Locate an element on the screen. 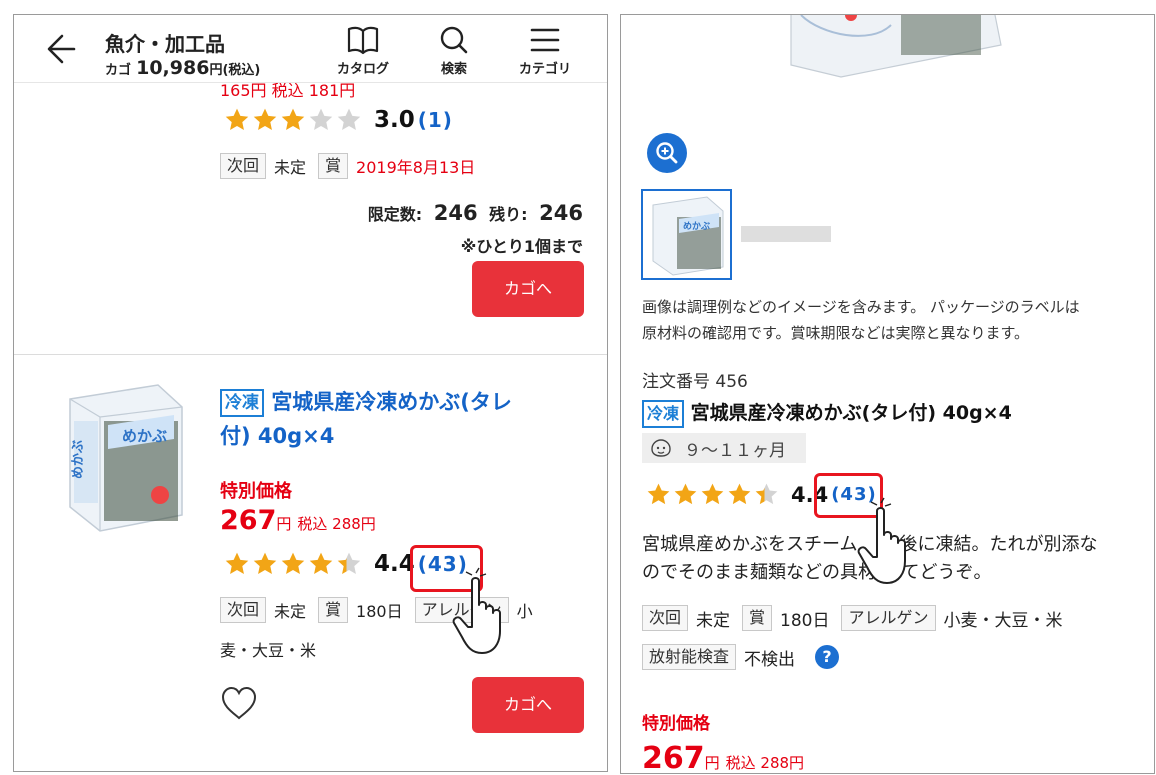 This screenshot has height=775, width=1156. search-icon is located at coordinates (454, 40).